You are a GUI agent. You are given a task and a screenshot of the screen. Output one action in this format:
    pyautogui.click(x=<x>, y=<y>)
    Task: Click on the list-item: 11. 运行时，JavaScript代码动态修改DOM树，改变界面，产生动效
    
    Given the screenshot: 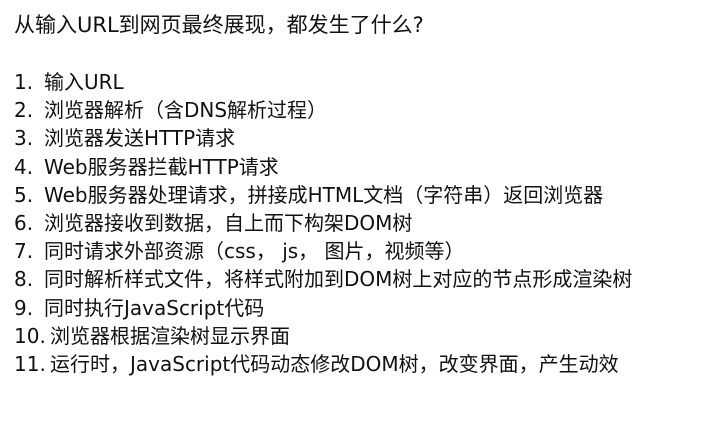 What is the action you would take?
    pyautogui.click(x=361, y=364)
    